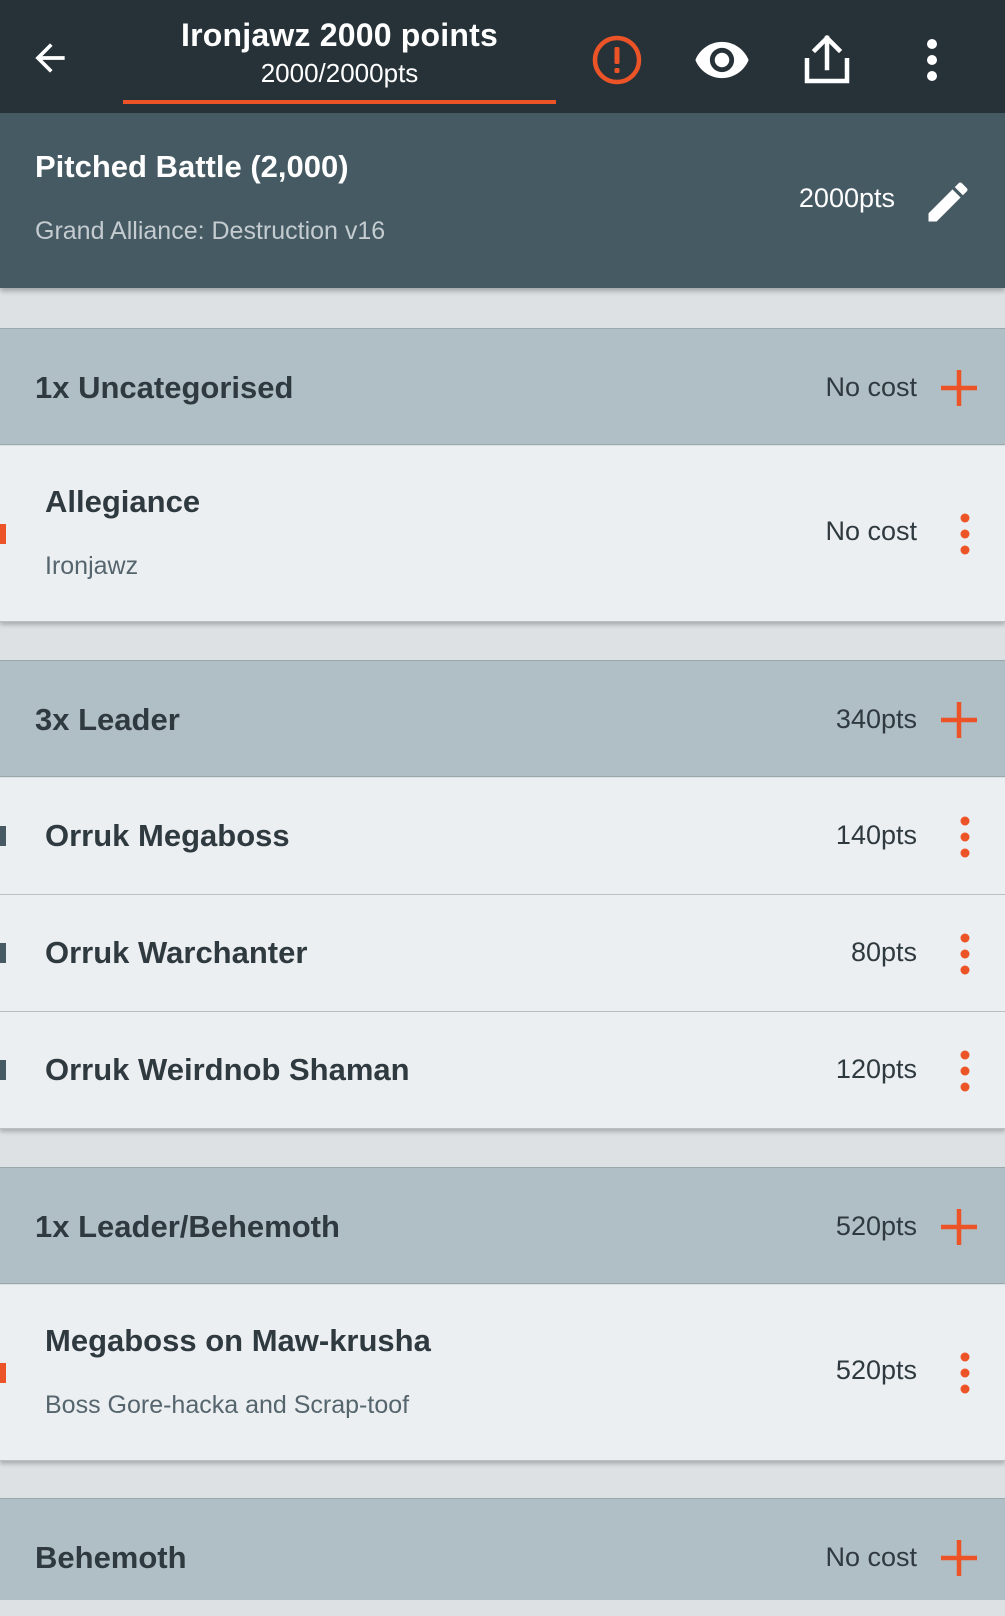 This screenshot has width=1005, height=1616. What do you see at coordinates (502, 1070) in the screenshot?
I see `list-item-orruk-weirdnob-shaman: Orruk Weirdnob Shaman 120pts` at bounding box center [502, 1070].